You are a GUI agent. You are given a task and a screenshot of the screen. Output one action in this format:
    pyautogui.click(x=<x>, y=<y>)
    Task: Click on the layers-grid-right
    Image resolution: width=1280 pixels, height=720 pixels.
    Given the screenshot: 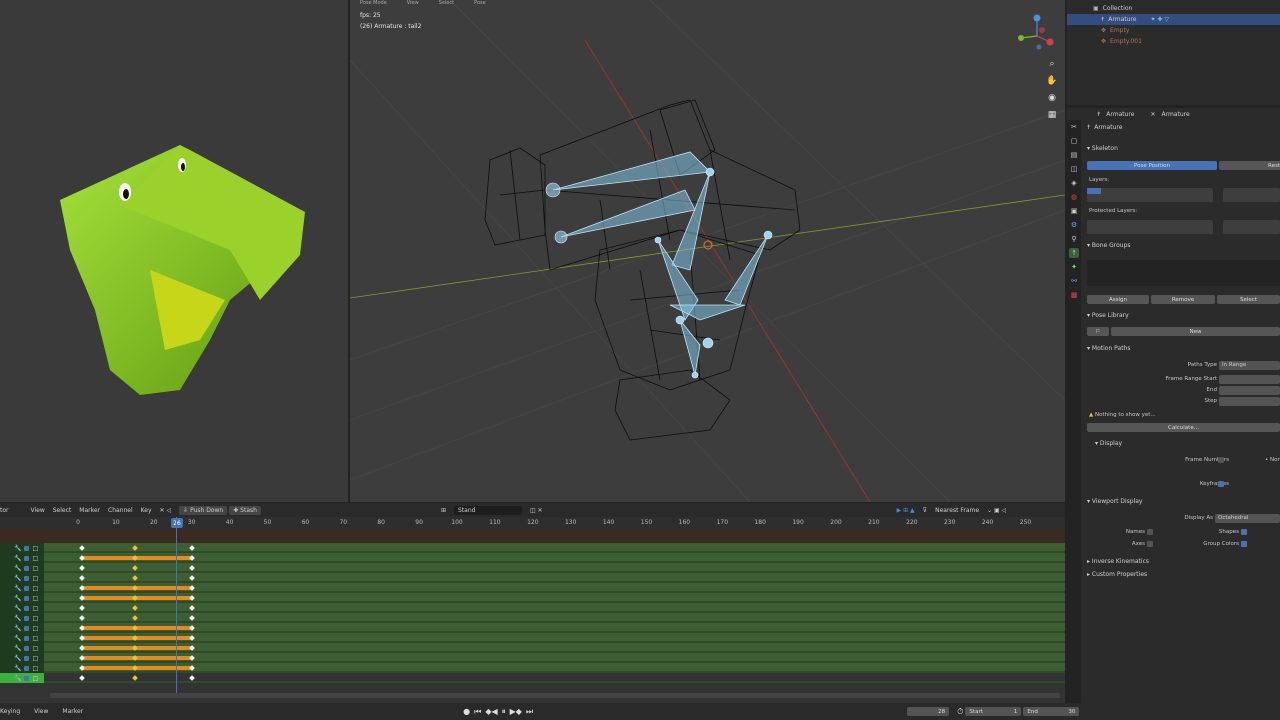 What is the action you would take?
    pyautogui.click(x=1251, y=195)
    